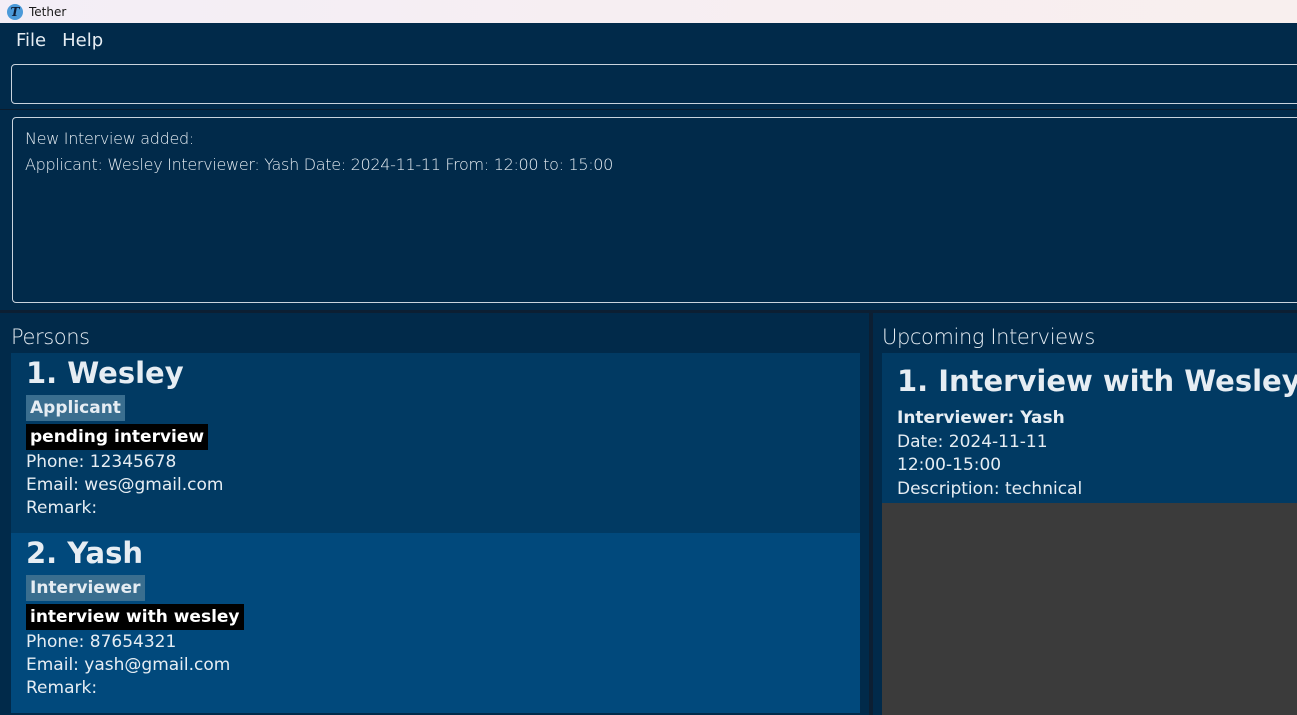  I want to click on interview-date: Date: 2024-11-11, so click(972, 441).